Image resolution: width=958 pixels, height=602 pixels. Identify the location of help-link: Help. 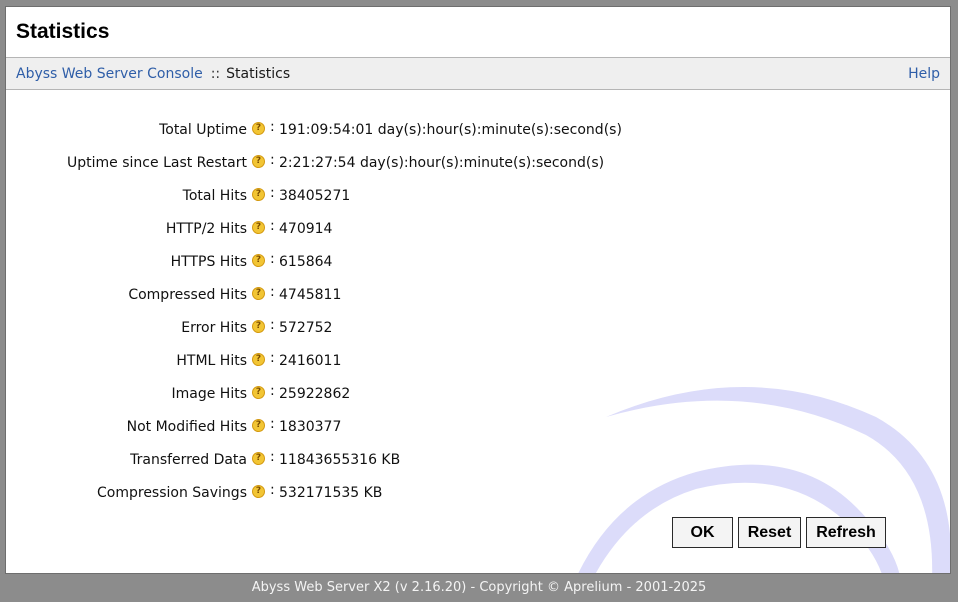
(924, 74).